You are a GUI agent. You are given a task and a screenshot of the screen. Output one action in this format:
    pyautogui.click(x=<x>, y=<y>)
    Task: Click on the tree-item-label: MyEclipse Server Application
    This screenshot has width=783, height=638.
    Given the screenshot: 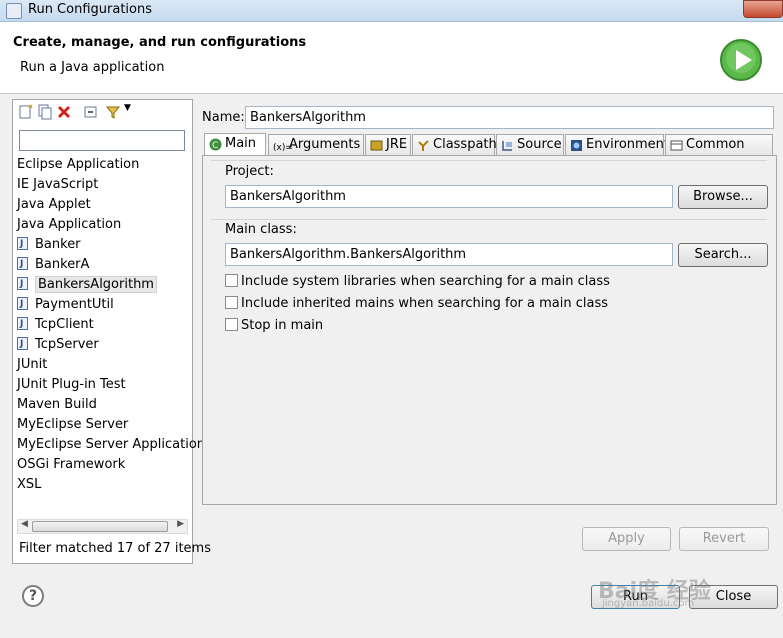 What is the action you would take?
    pyautogui.click(x=111, y=444)
    